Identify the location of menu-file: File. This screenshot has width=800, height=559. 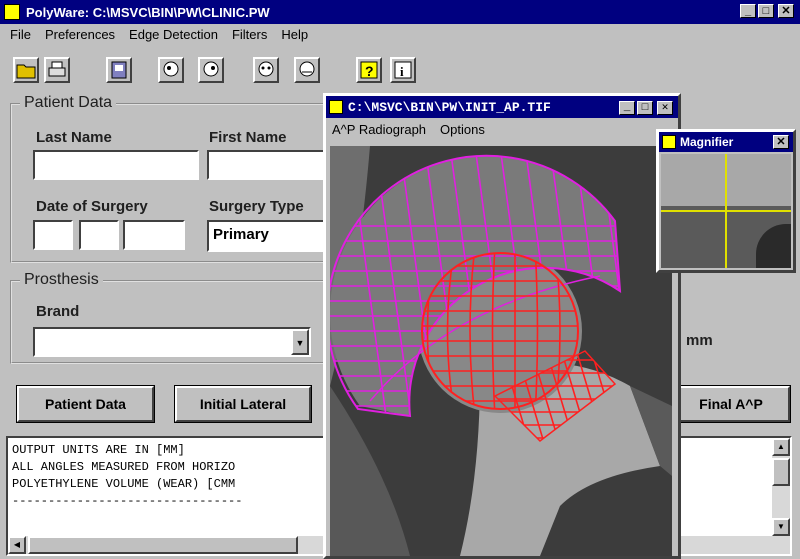
(20, 37).